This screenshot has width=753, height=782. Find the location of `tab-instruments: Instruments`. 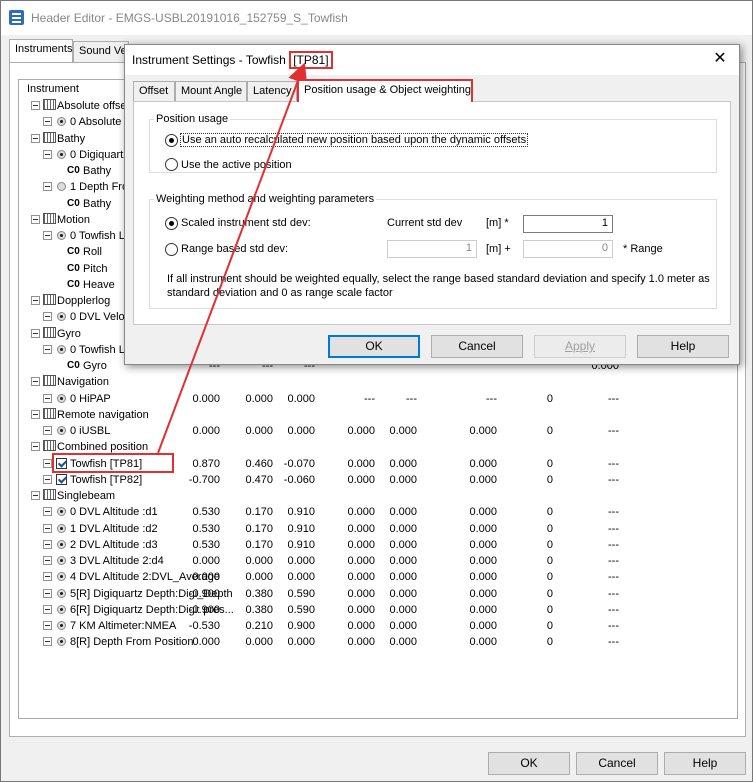

tab-instruments: Instruments is located at coordinates (41, 50).